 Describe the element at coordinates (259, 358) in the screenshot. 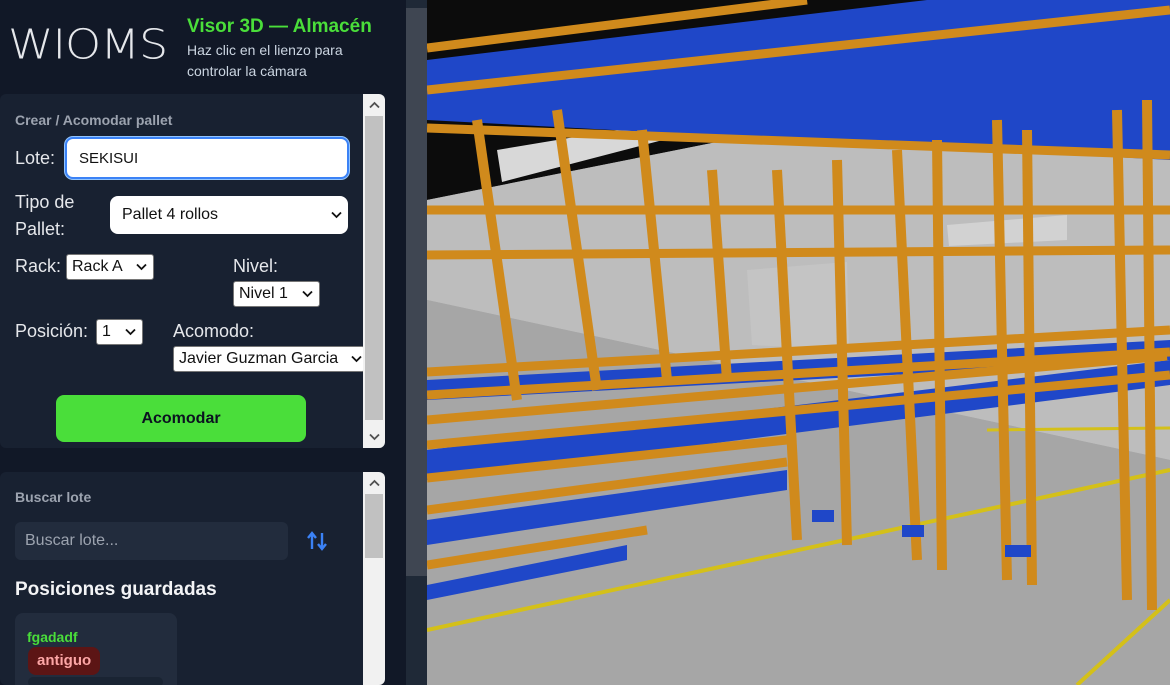

I see `acomodo-value: Javier Guzman Garcia` at that location.